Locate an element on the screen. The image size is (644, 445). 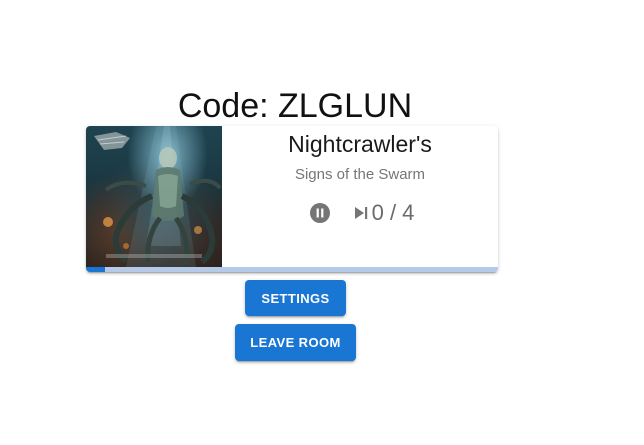
album-cover-image is located at coordinates (154, 196).